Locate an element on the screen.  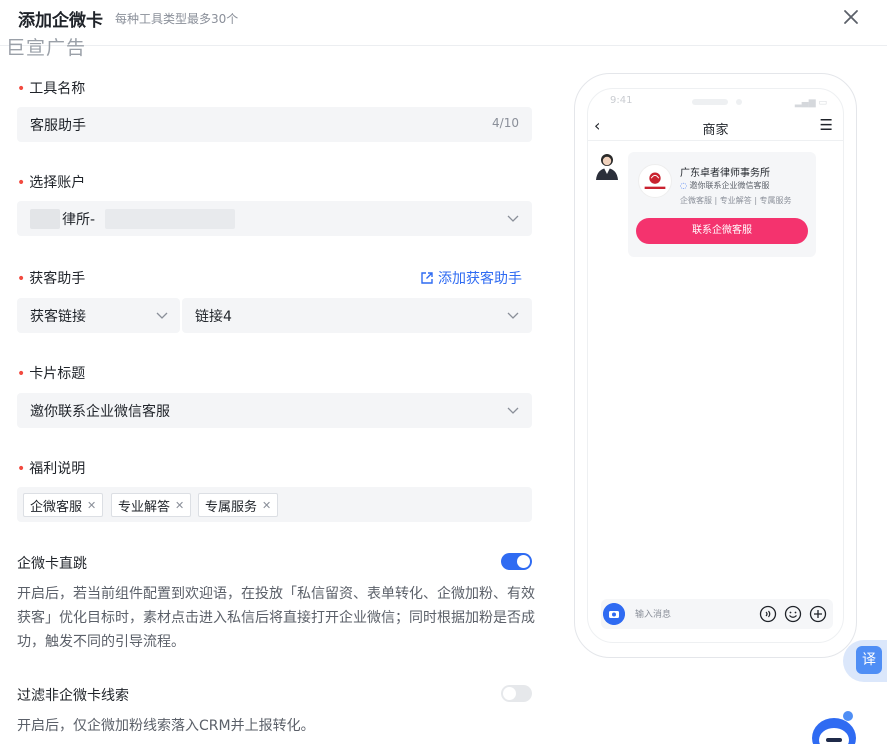
benefit-tag: 专业解答 ✕ is located at coordinates (151, 505).